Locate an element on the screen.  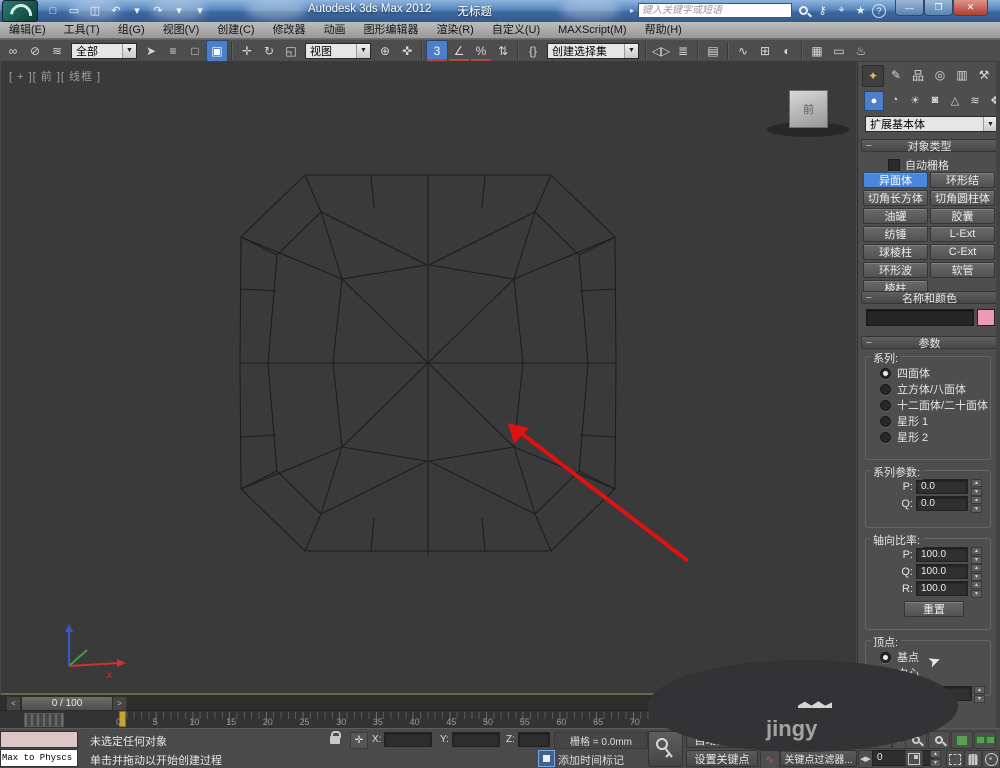
spinner-snap-toggle-icon: ⇅ is located at coordinates (503, 51).